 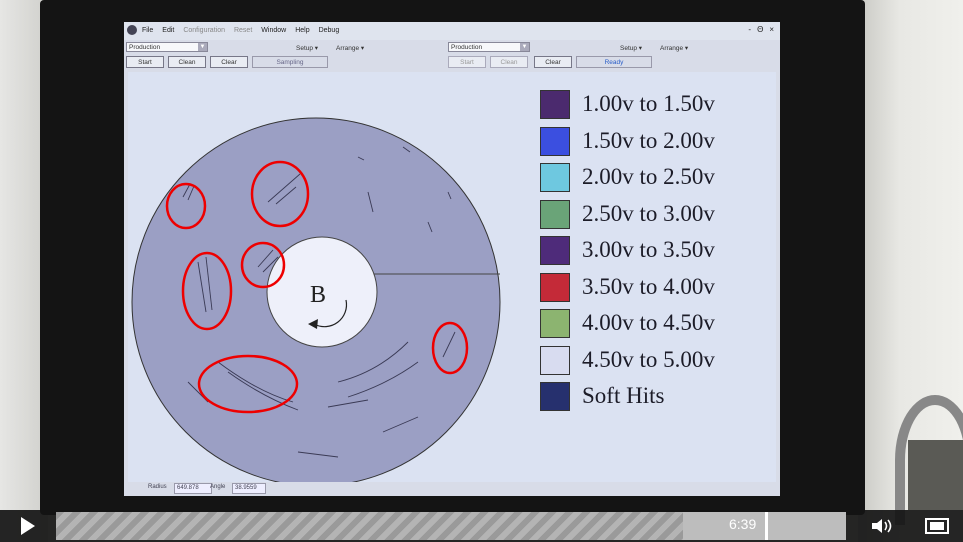 What do you see at coordinates (467, 62) in the screenshot?
I see `start-button-right: Start` at bounding box center [467, 62].